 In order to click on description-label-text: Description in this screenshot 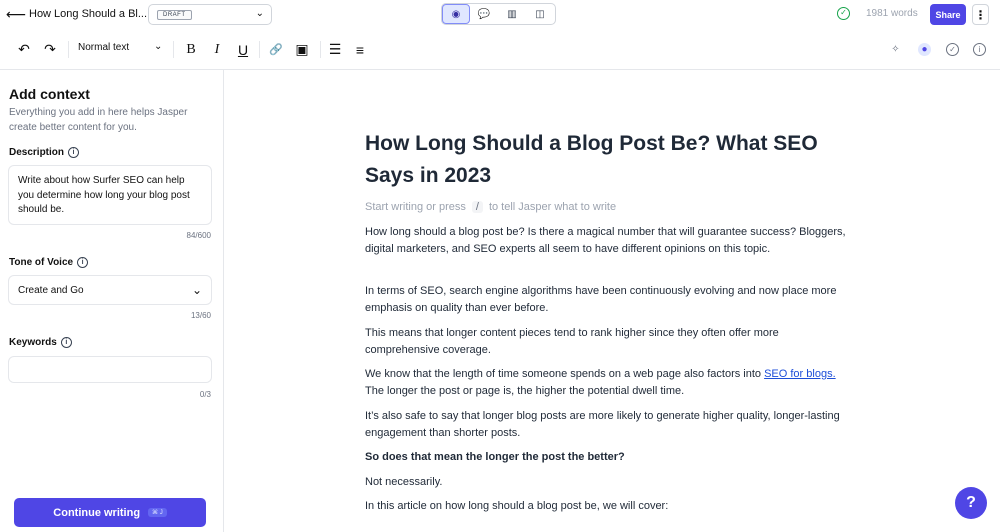, I will do `click(37, 152)`.